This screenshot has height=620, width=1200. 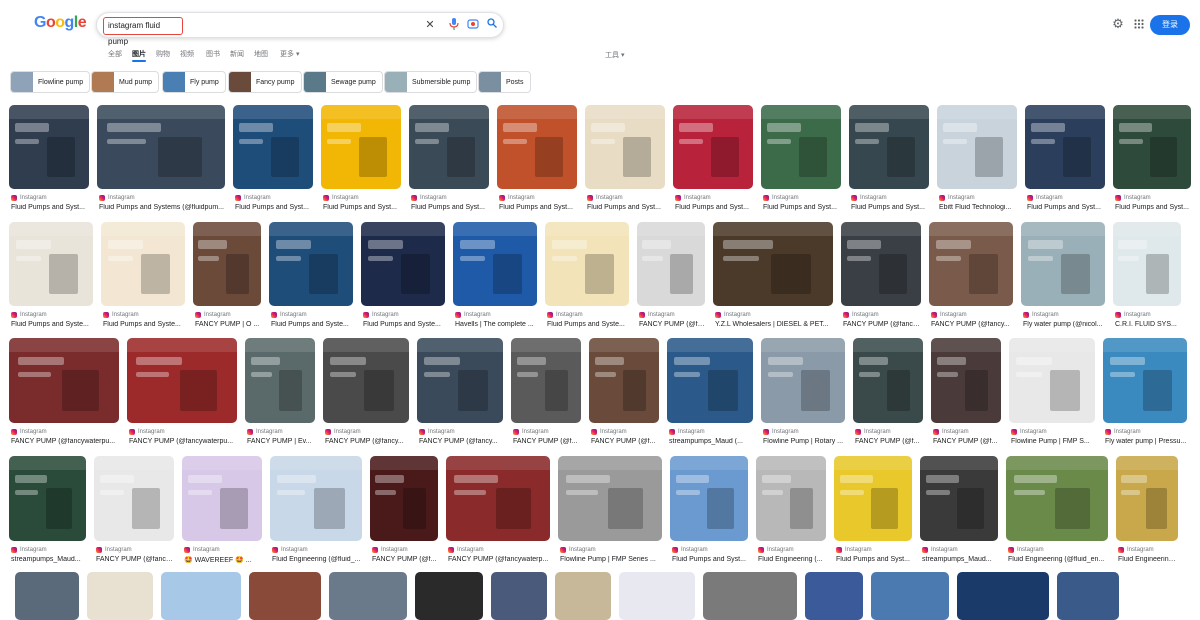 What do you see at coordinates (343, 82) in the screenshot?
I see `chip-4: Sewage pump` at bounding box center [343, 82].